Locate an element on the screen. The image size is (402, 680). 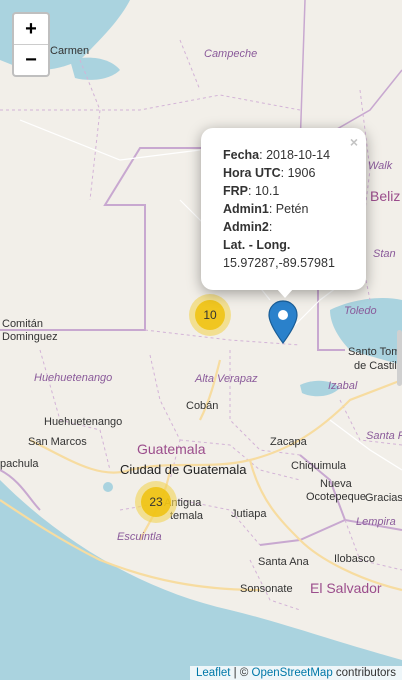
label-sonsonate: Sonsonate is located at coordinates (266, 589).